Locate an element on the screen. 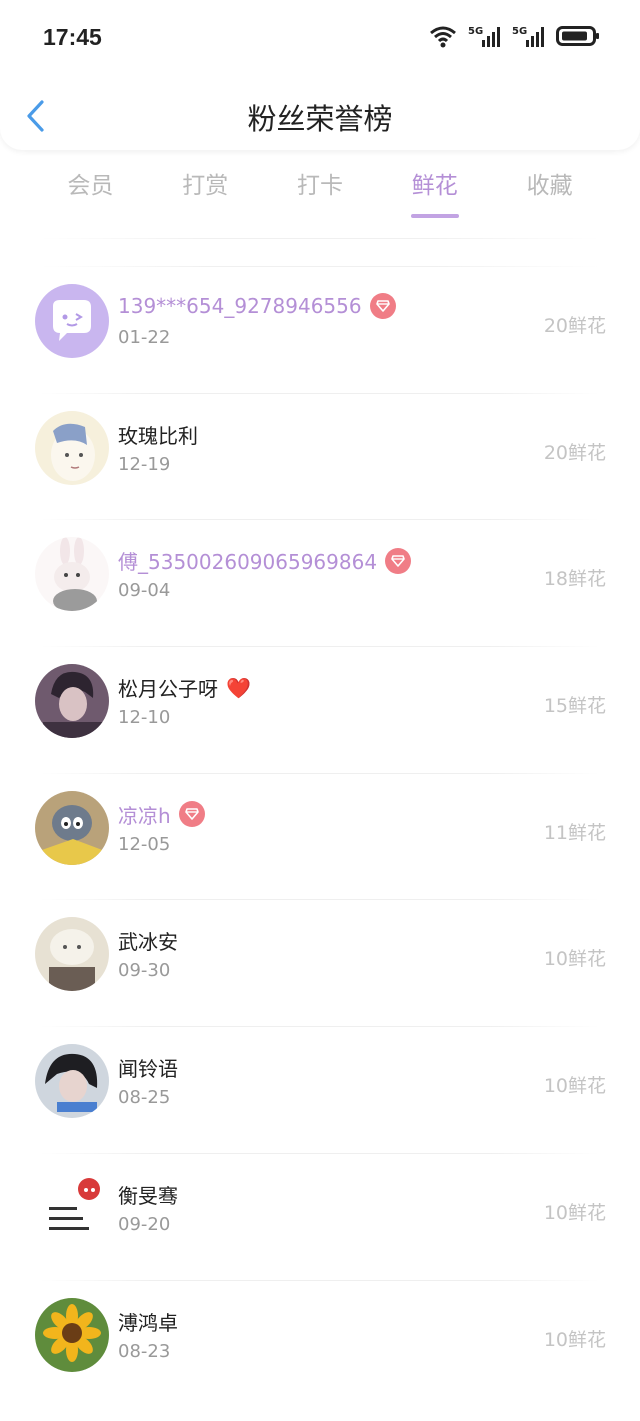 The height and width of the screenshot is (1421, 640). flower-count: 11鲜花 is located at coordinates (574, 832).